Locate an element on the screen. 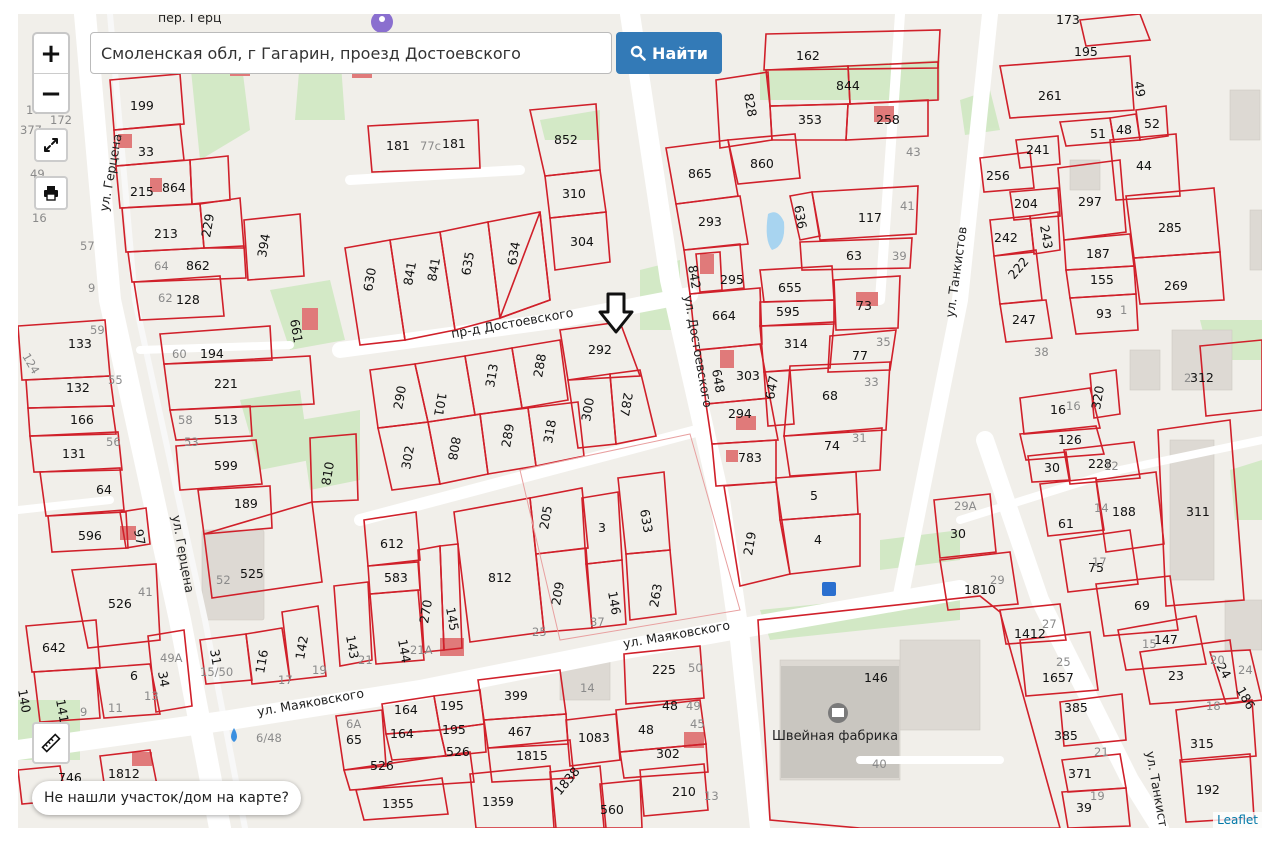 The height and width of the screenshot is (846, 1280). parcel-label: 294 is located at coordinates (740, 413).